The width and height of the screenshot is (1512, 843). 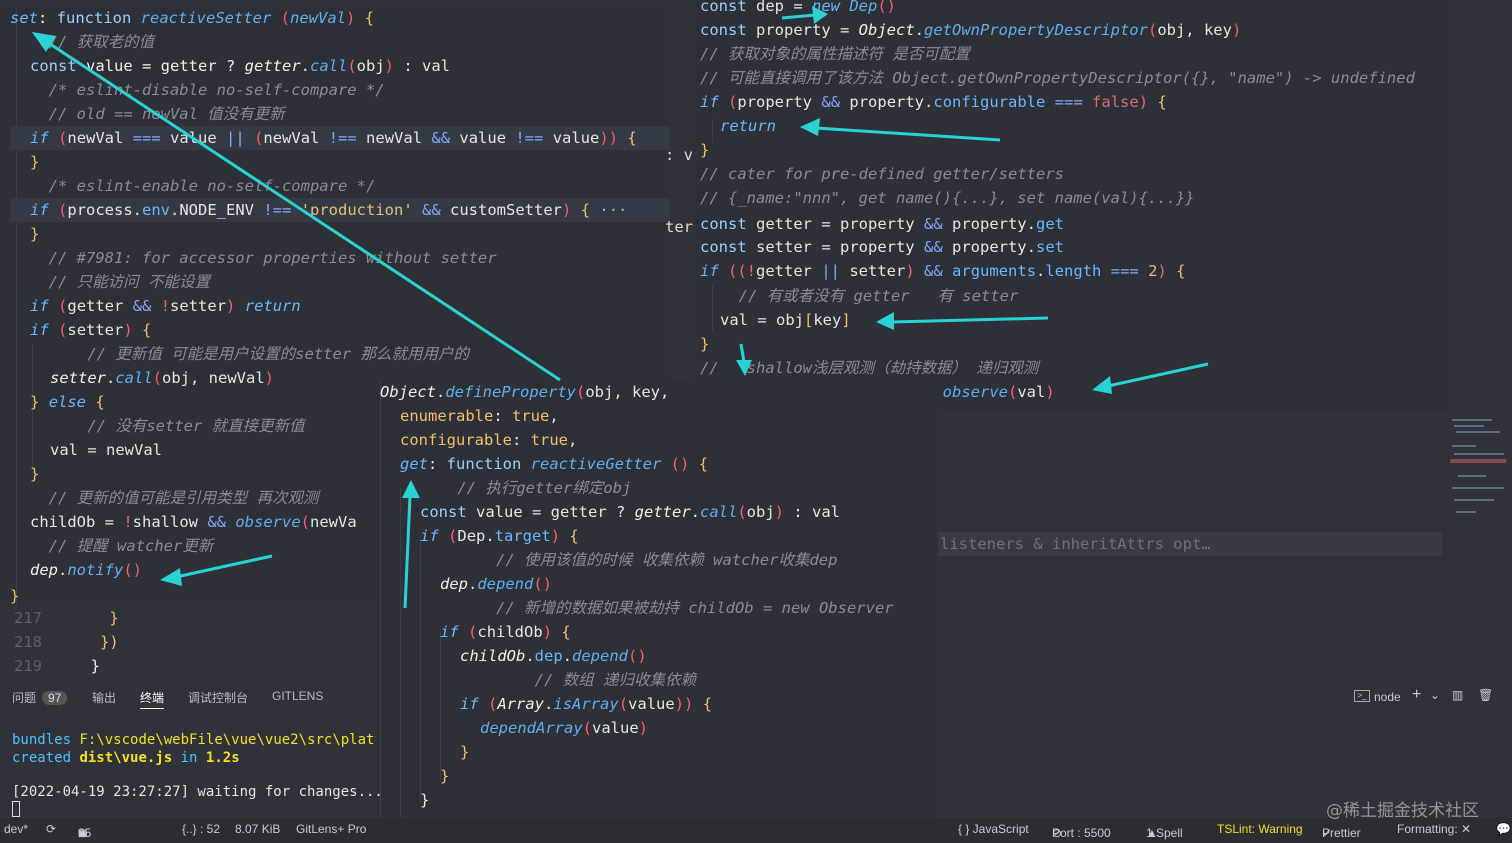 What do you see at coordinates (86, 570) in the screenshot?
I see `code-line: dep.notify()` at bounding box center [86, 570].